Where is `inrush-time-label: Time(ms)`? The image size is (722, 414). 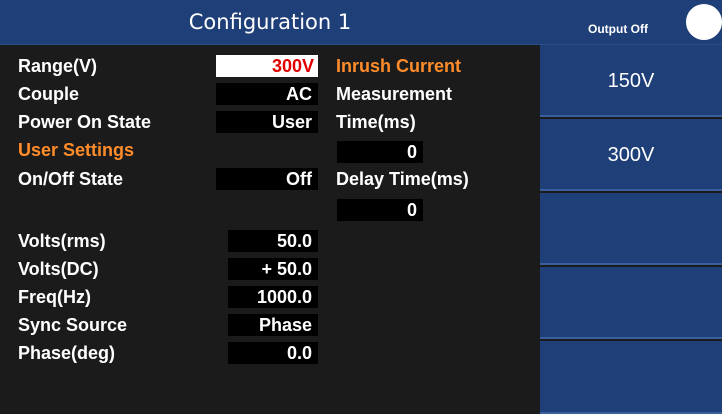 inrush-time-label: Time(ms) is located at coordinates (376, 122).